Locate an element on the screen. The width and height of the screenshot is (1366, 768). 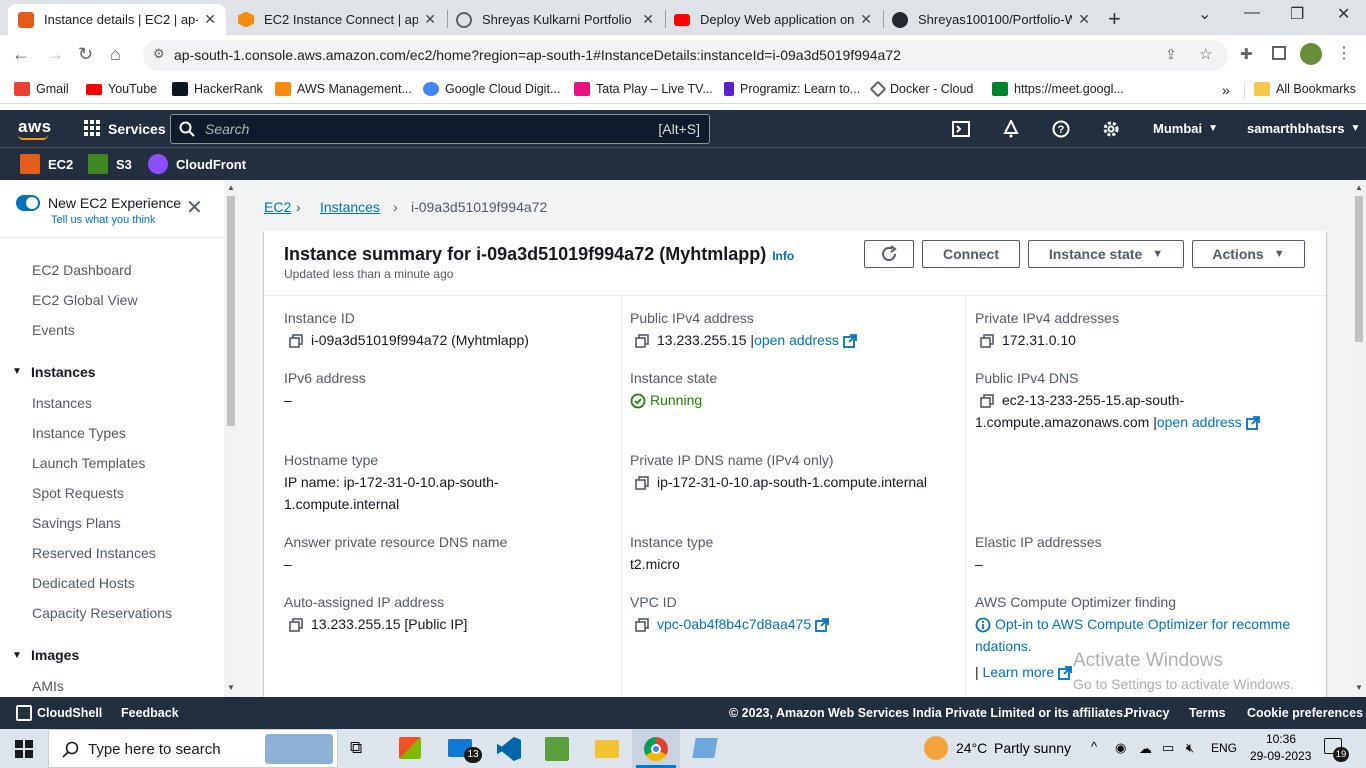
chrome-menu-icon: ⋮ is located at coordinates (1344, 53).